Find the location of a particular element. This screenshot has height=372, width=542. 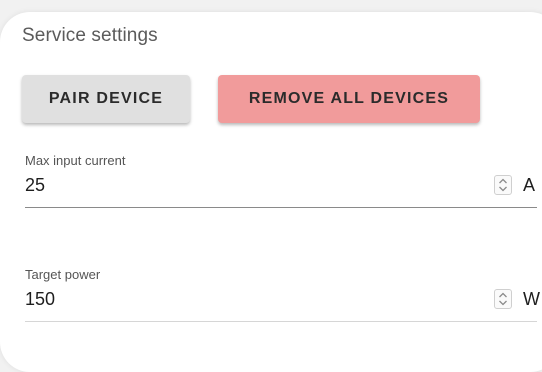

max-input-current-field: Max input current A is located at coordinates (281, 180).